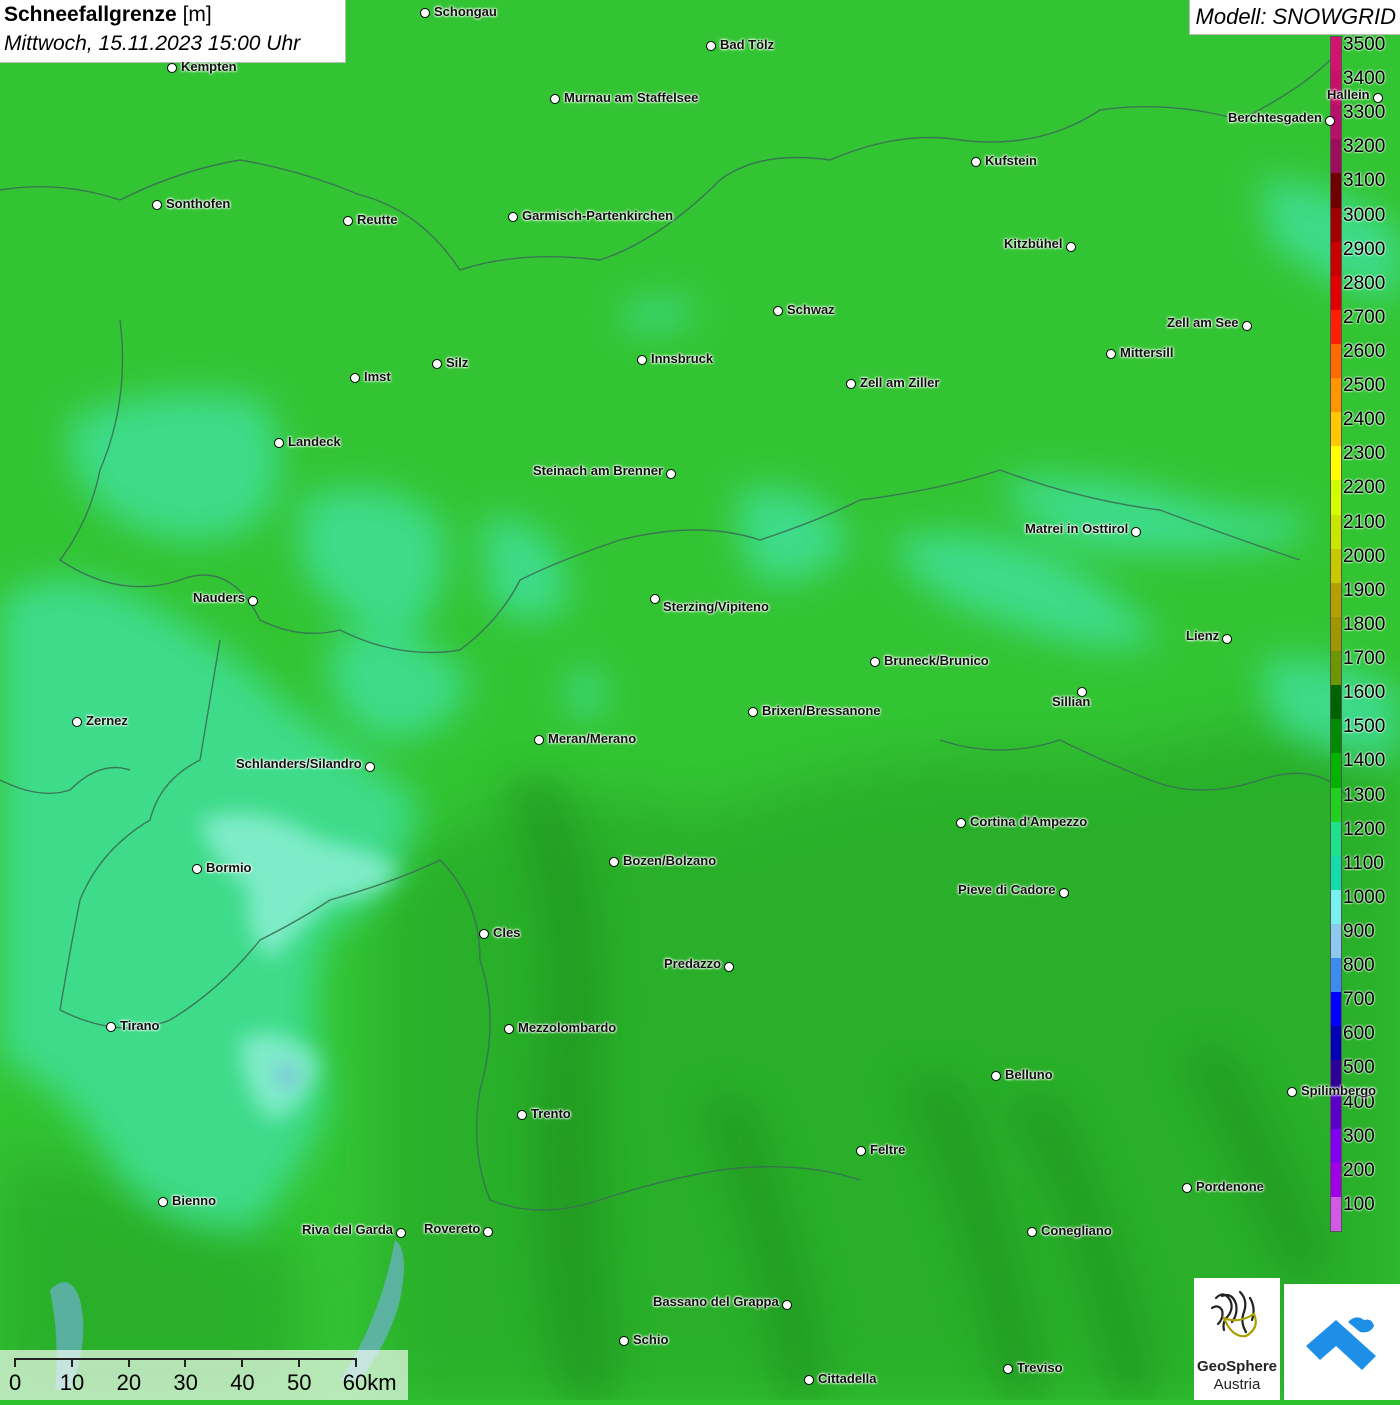 This screenshot has height=1405, width=1400. What do you see at coordinates (1364, 386) in the screenshot?
I see `legend-label: 2500` at bounding box center [1364, 386].